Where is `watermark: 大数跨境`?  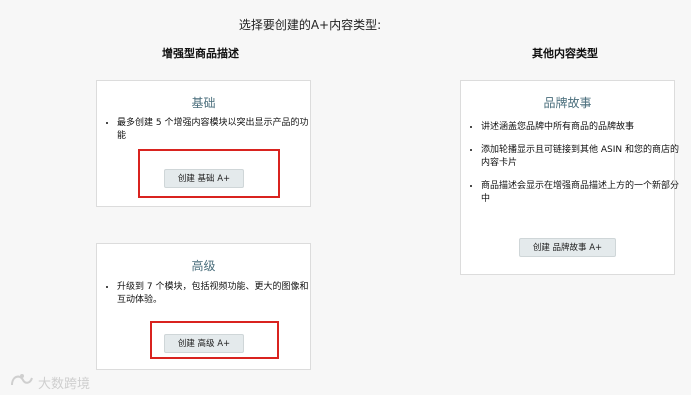 watermark: 大数跨境 is located at coordinates (50, 382).